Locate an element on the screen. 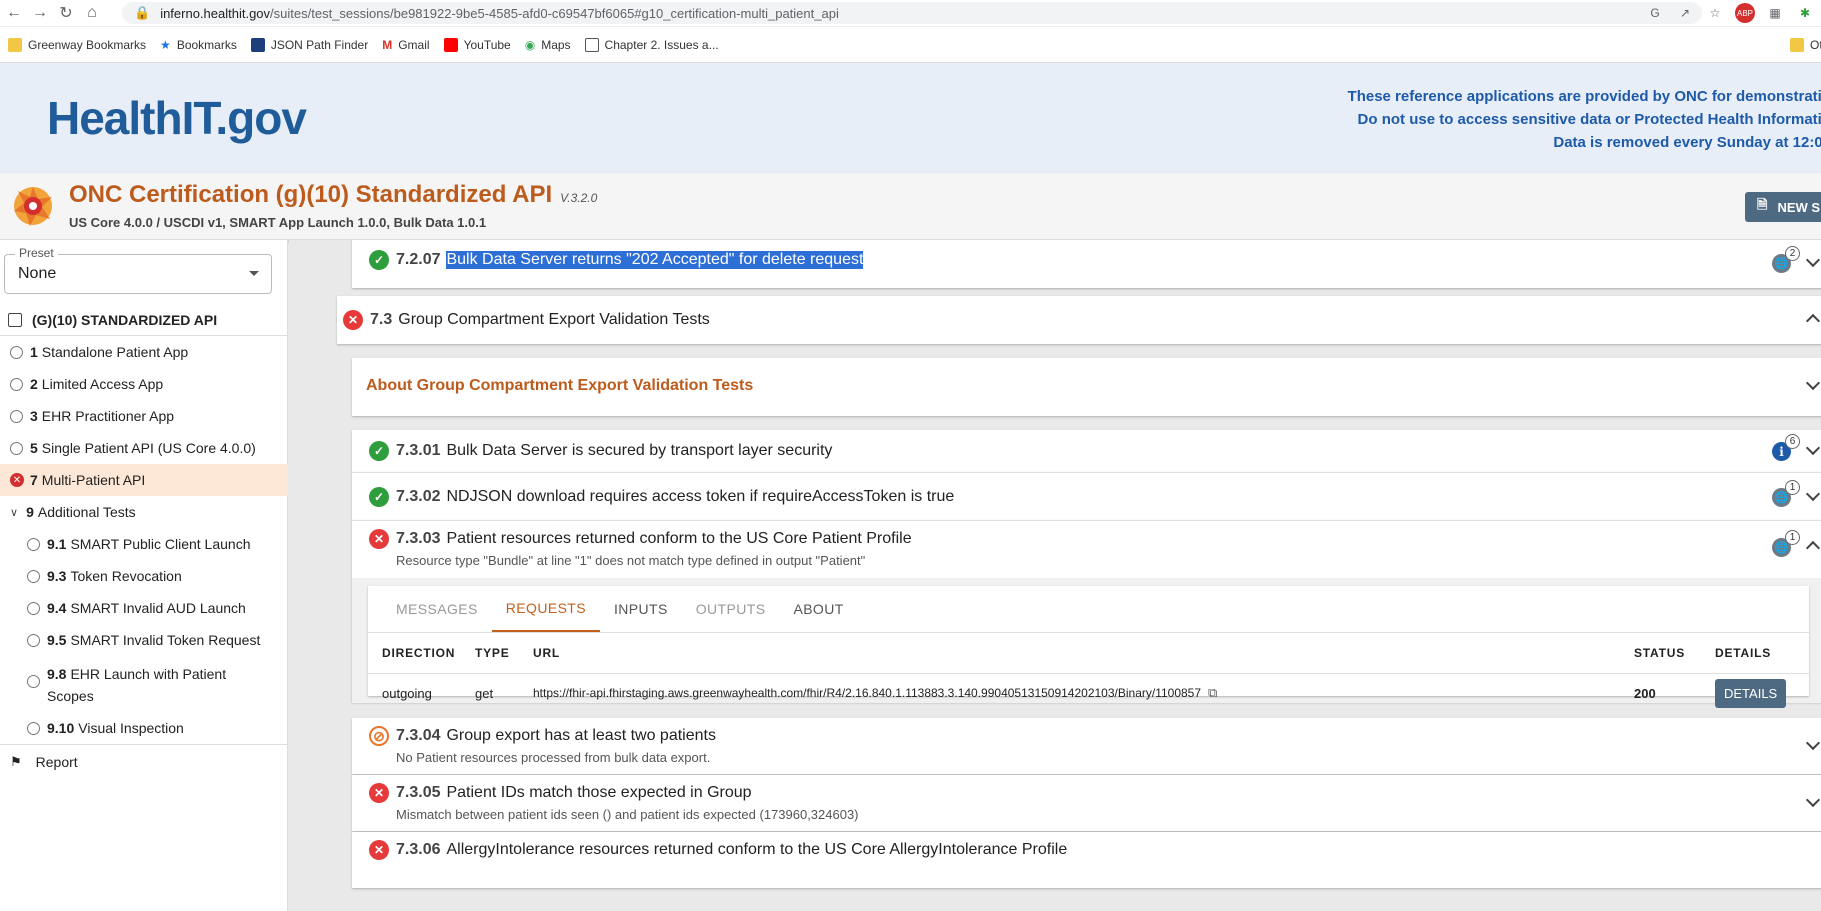 The width and height of the screenshot is (1821, 911). column-header: DETAILS is located at coordinates (1743, 653).